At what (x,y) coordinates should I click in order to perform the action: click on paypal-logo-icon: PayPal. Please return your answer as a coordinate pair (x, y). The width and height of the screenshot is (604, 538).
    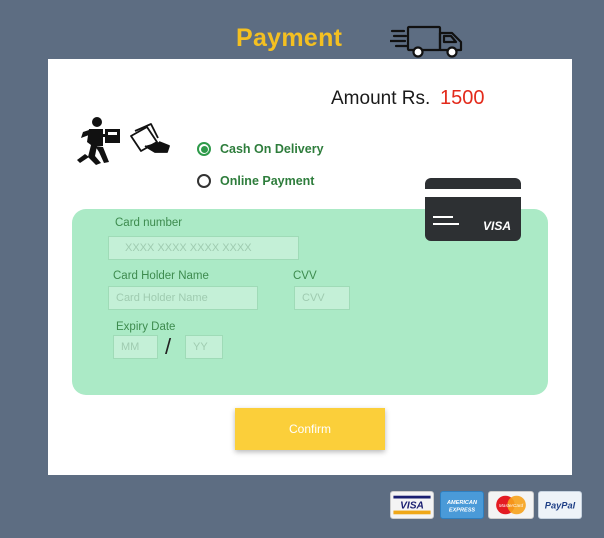
    Looking at the image, I should click on (560, 505).